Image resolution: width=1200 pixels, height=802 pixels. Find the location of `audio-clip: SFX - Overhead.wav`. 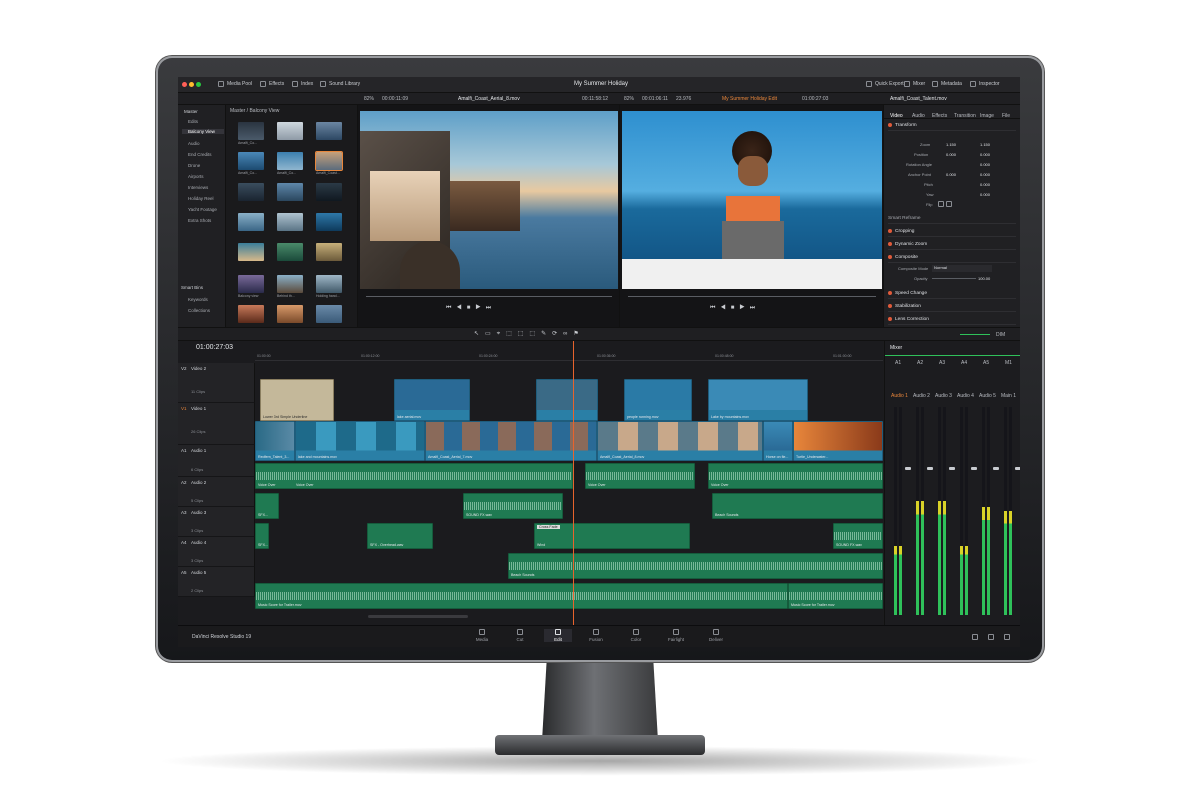

audio-clip: SFX - Overhead.wav is located at coordinates (400, 536).